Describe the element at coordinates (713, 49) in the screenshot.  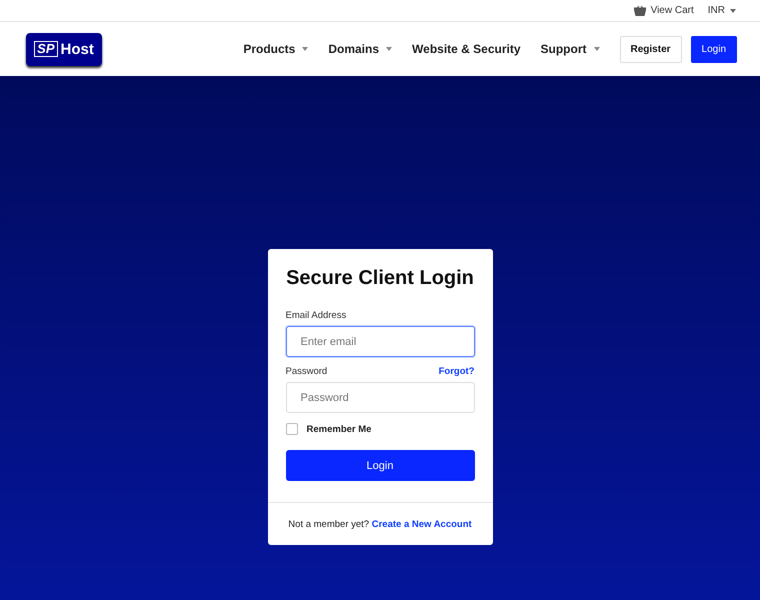
I see `login-button: Login` at that location.